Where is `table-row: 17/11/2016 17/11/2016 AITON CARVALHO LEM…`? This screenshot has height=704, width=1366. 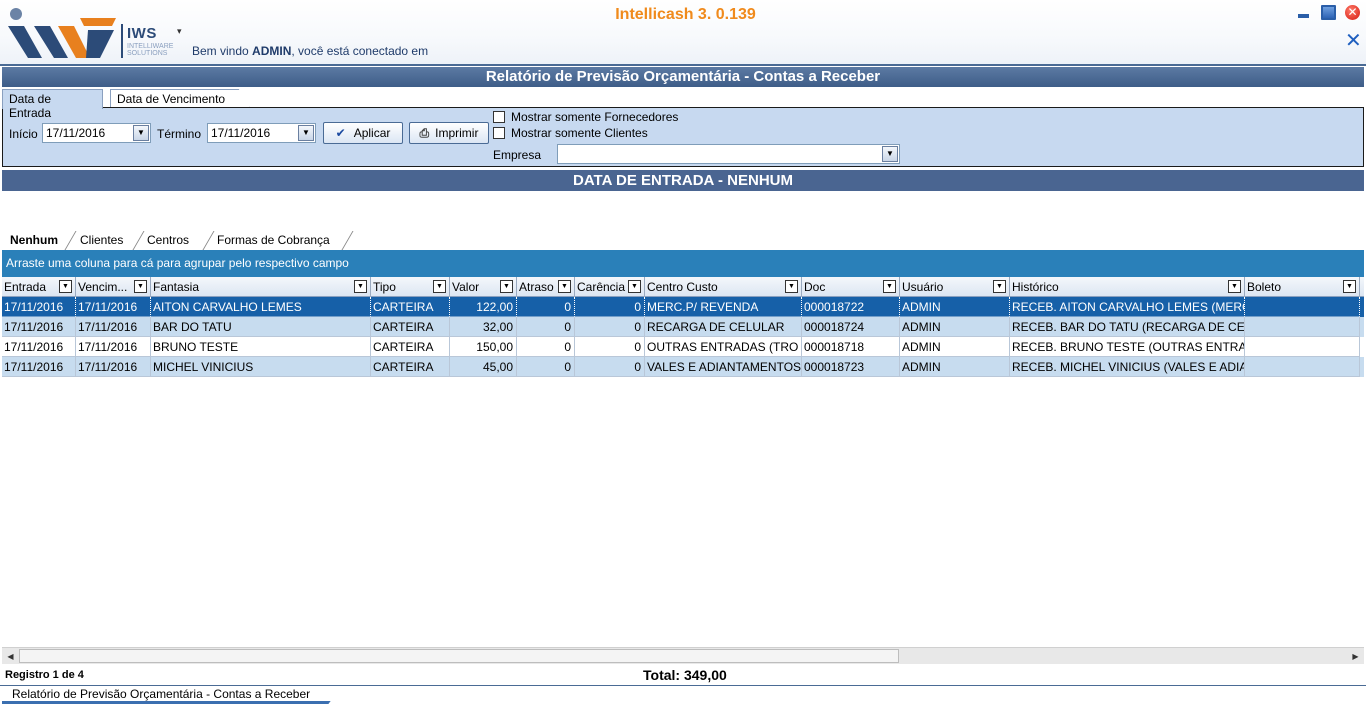
table-row: 17/11/2016 17/11/2016 AITON CARVALHO LEM… is located at coordinates (683, 307).